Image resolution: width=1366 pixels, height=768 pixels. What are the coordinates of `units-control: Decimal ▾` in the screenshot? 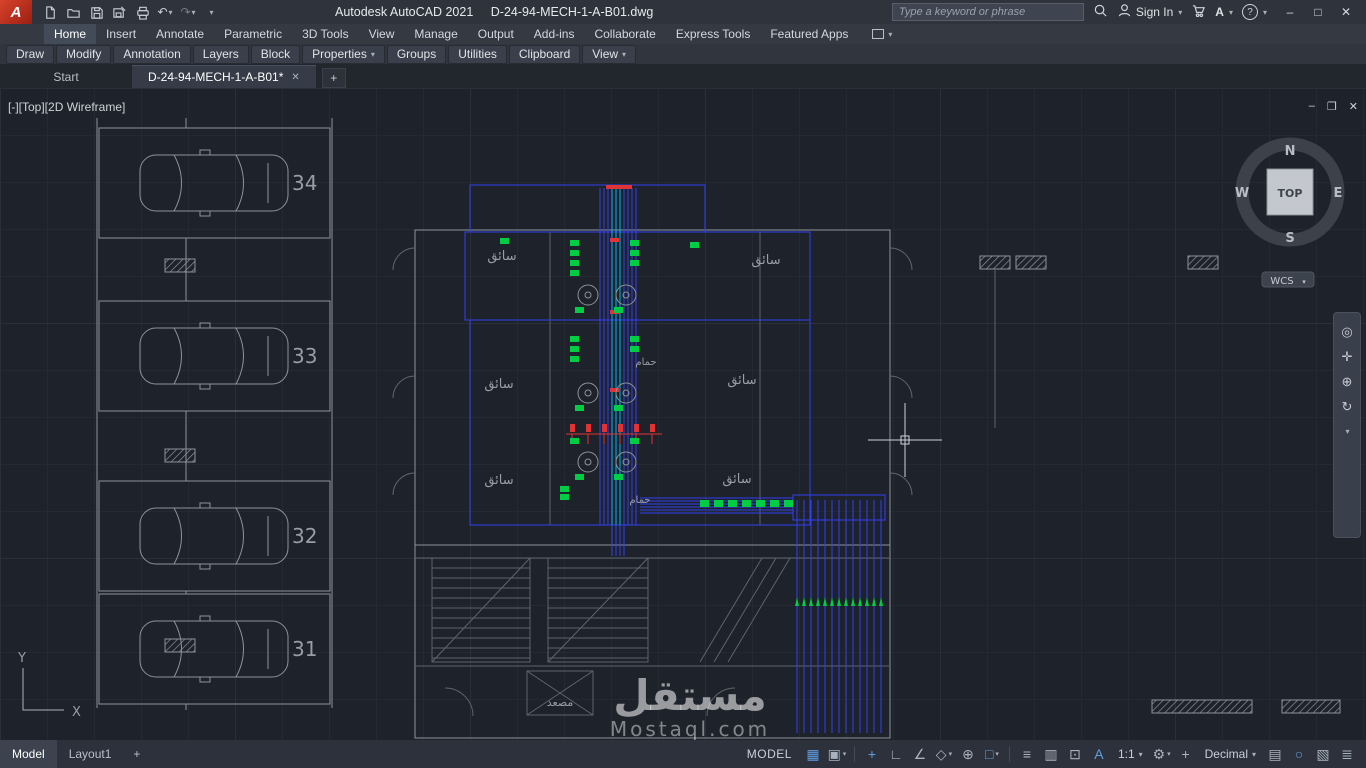 It's located at (1230, 754).